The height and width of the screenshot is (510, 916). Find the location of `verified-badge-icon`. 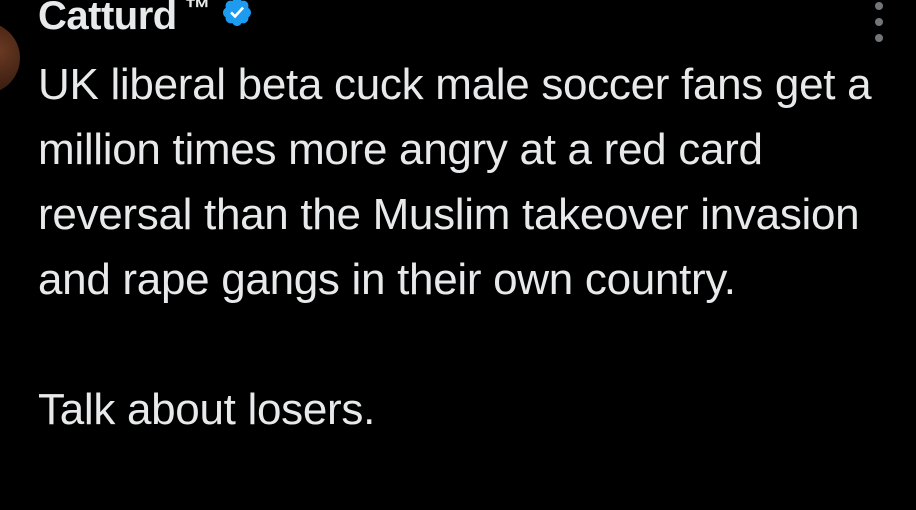

verified-badge-icon is located at coordinates (236, 13).